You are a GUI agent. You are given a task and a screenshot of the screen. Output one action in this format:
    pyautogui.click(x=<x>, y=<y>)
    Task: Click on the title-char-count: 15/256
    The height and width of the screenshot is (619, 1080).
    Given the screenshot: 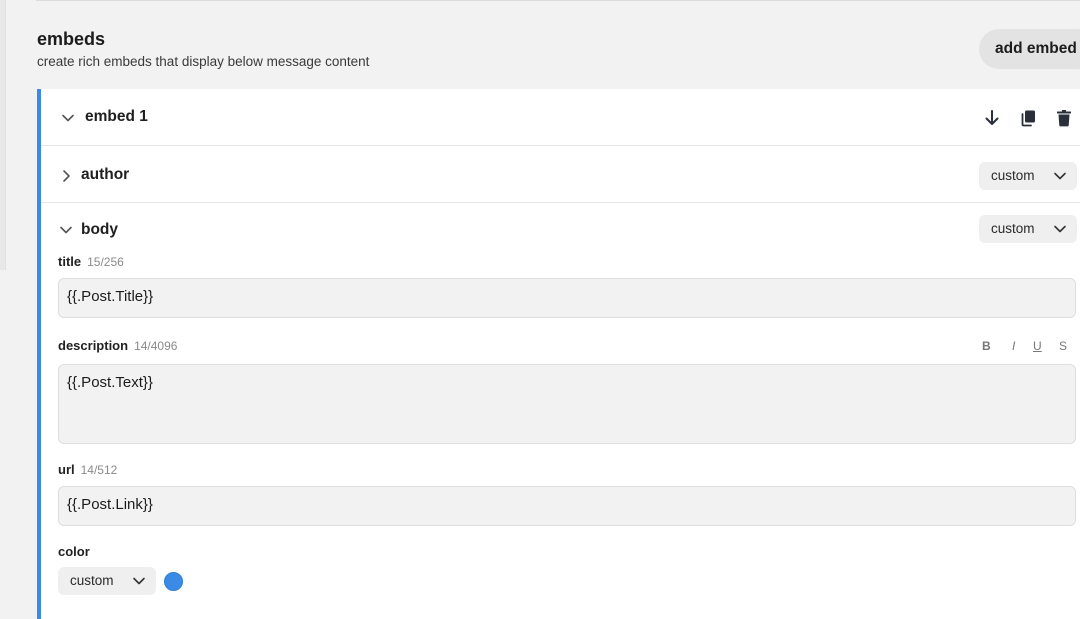 What is the action you would take?
    pyautogui.click(x=105, y=262)
    